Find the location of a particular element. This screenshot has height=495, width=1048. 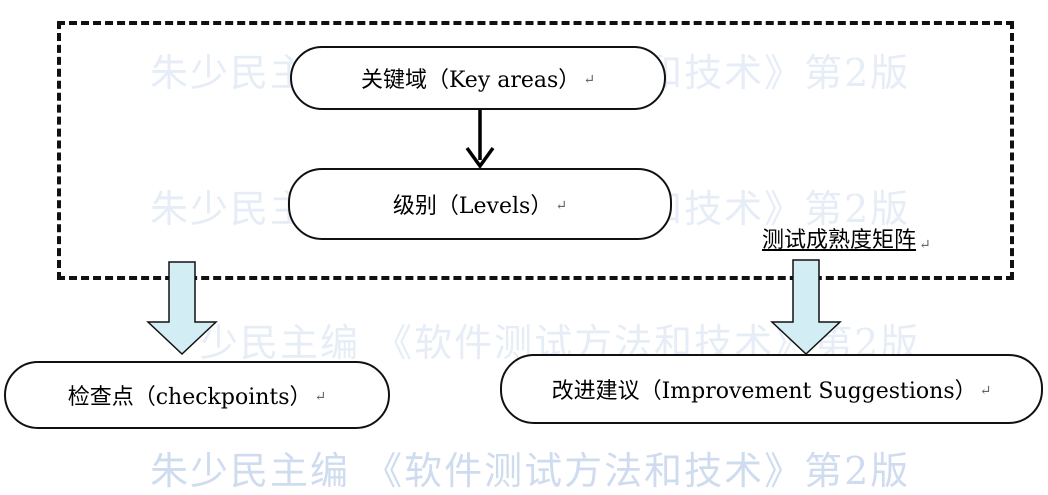

node-levels-label: 级别（Levels） is located at coordinates (472, 206).